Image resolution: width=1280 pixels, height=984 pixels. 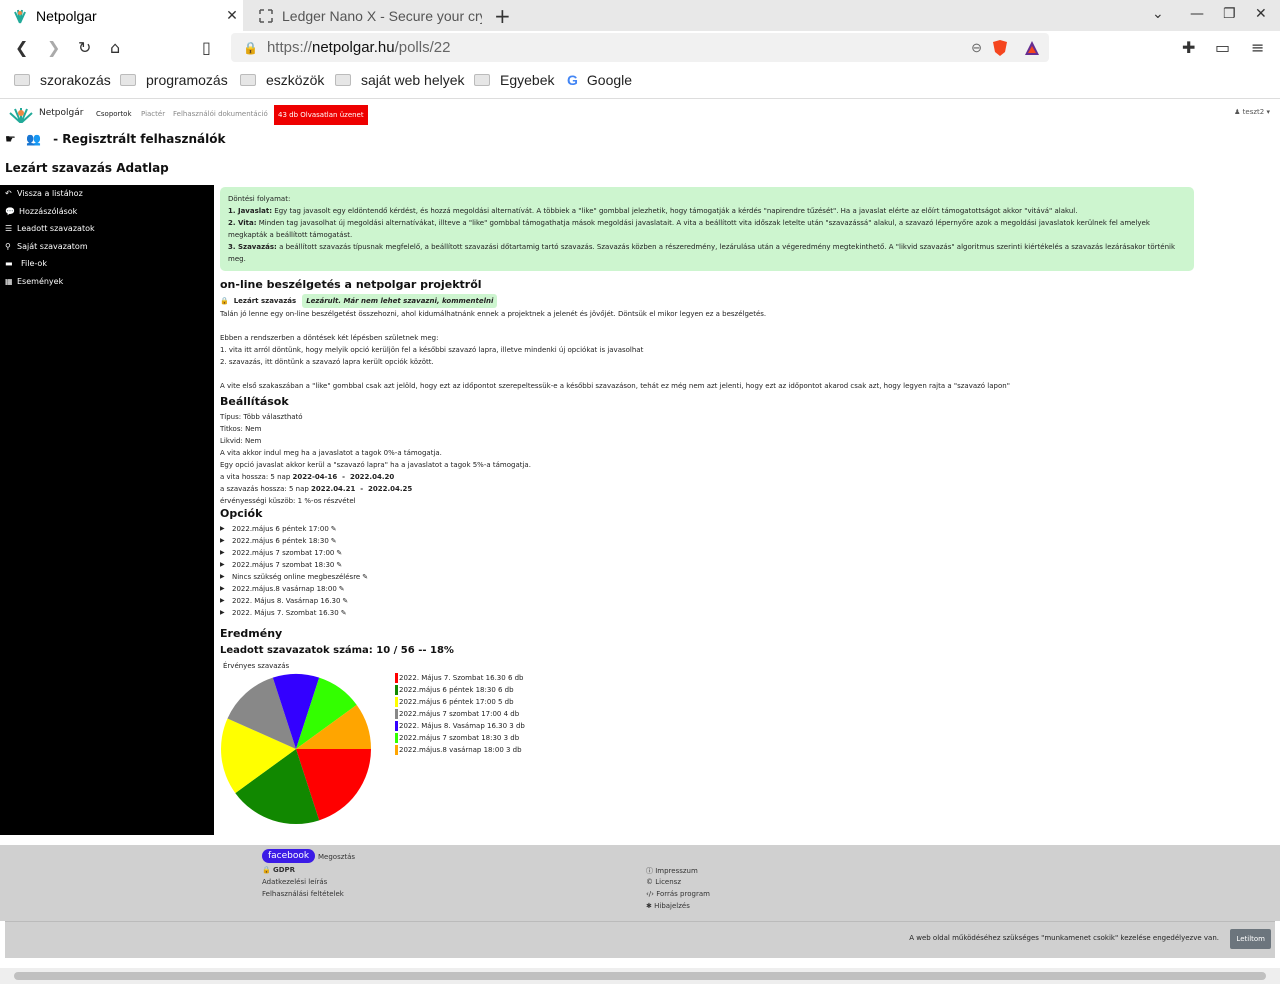 What do you see at coordinates (710, 553) in the screenshot?
I see `list-item: ▶ 2022.május 7 szombat 17:00 ✎` at bounding box center [710, 553].